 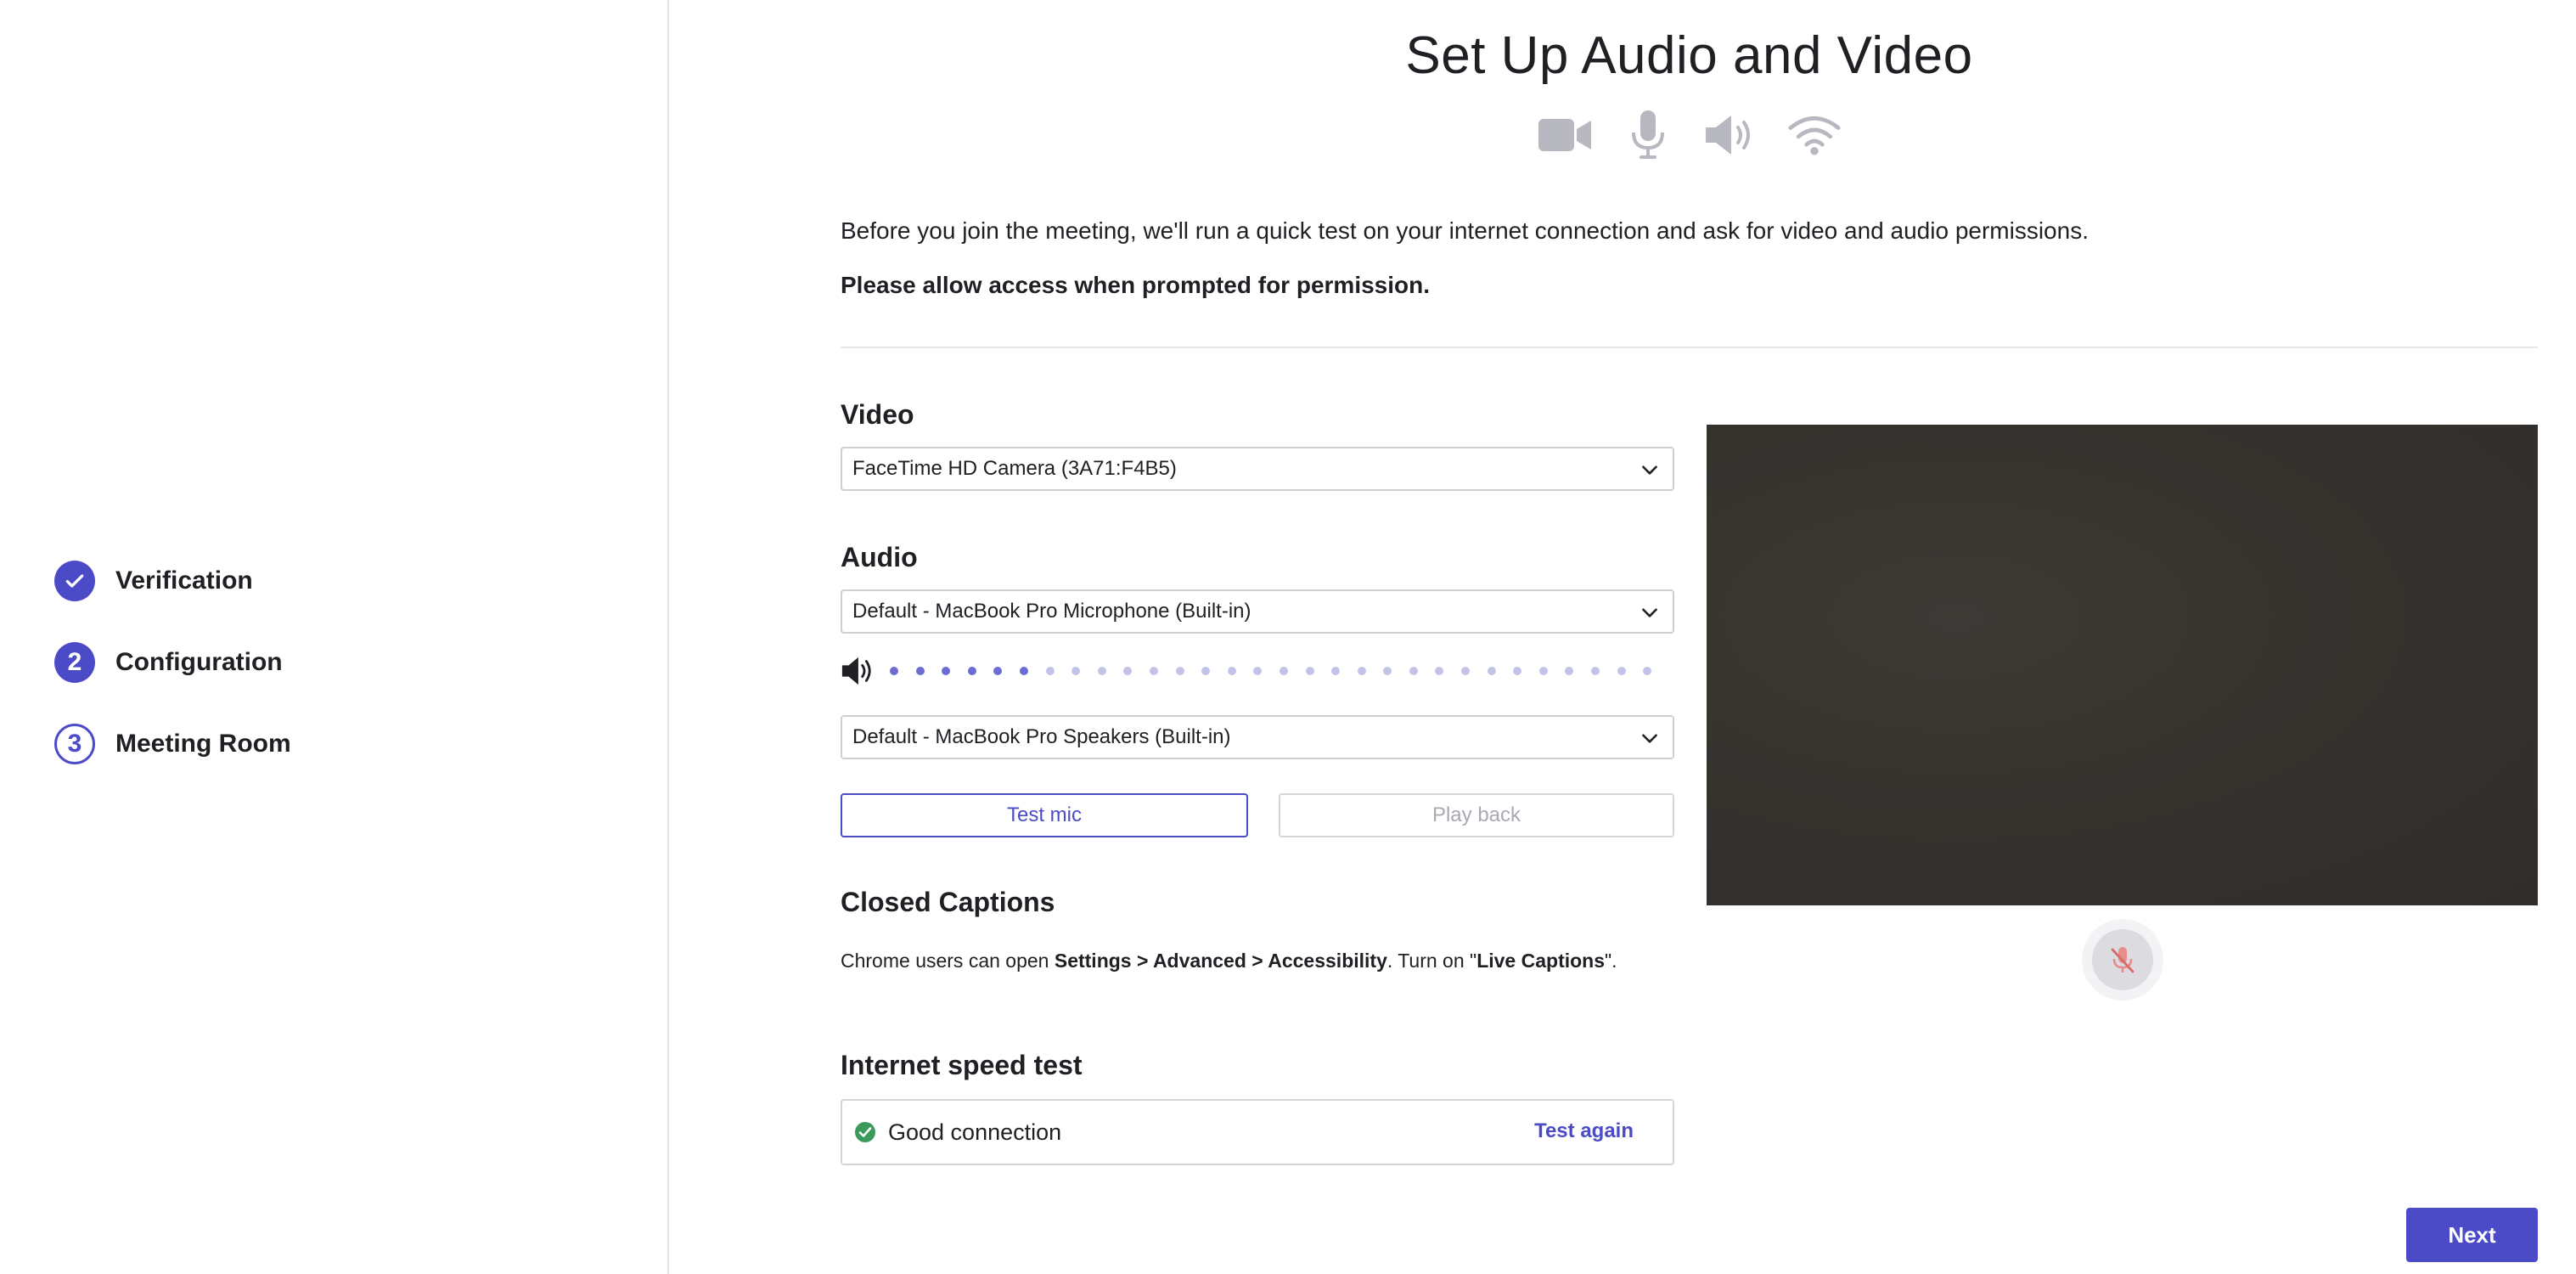 What do you see at coordinates (1257, 469) in the screenshot?
I see `camera-select: FaceTime HD Camera (3A71:F4B5)` at bounding box center [1257, 469].